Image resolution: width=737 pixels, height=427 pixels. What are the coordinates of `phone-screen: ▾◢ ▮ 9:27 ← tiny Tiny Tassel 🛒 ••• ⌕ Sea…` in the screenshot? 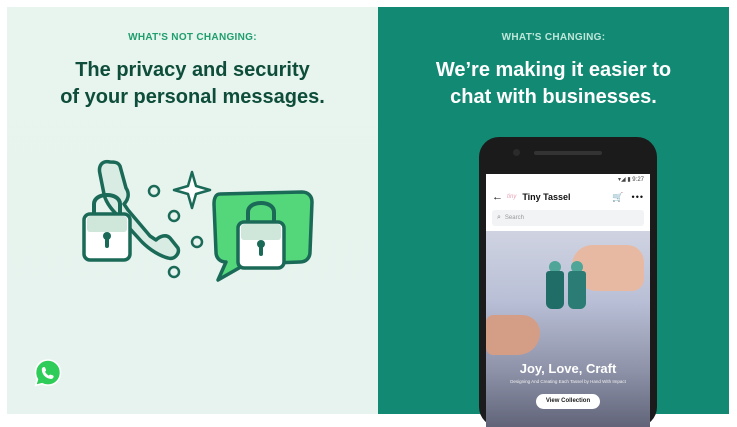 It's located at (568, 300).